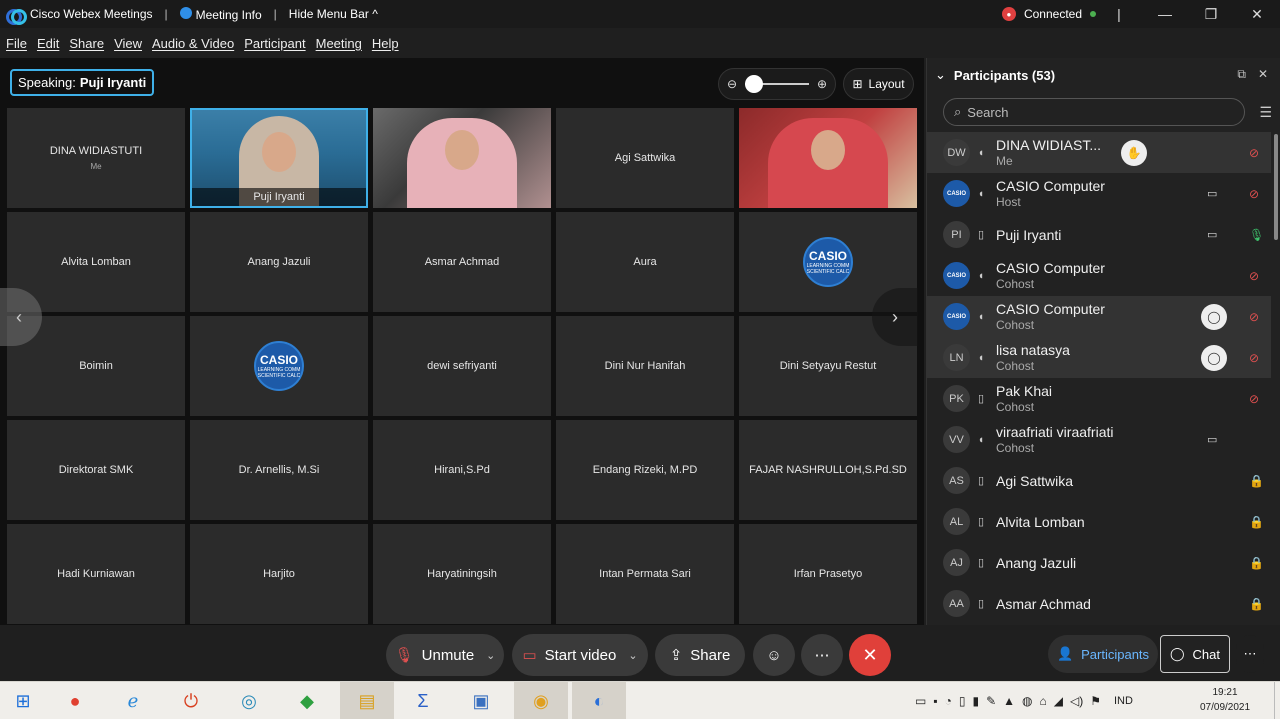 This screenshot has height=719, width=1280. I want to click on chat-bubble-icon: ◯, so click(1214, 316).